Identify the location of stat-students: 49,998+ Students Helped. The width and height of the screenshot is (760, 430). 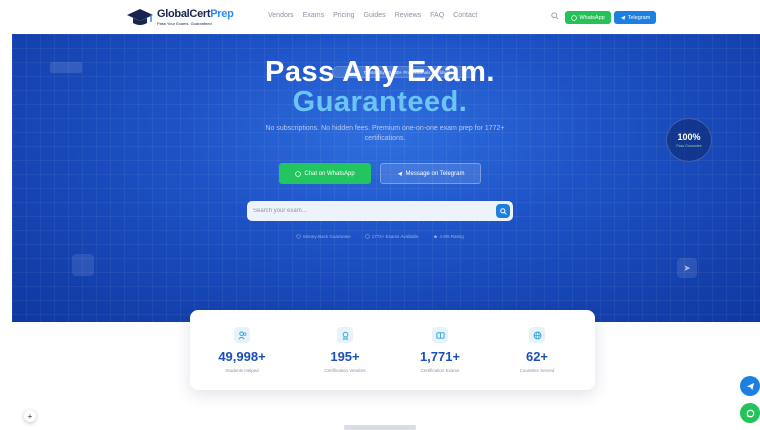
(242, 350).